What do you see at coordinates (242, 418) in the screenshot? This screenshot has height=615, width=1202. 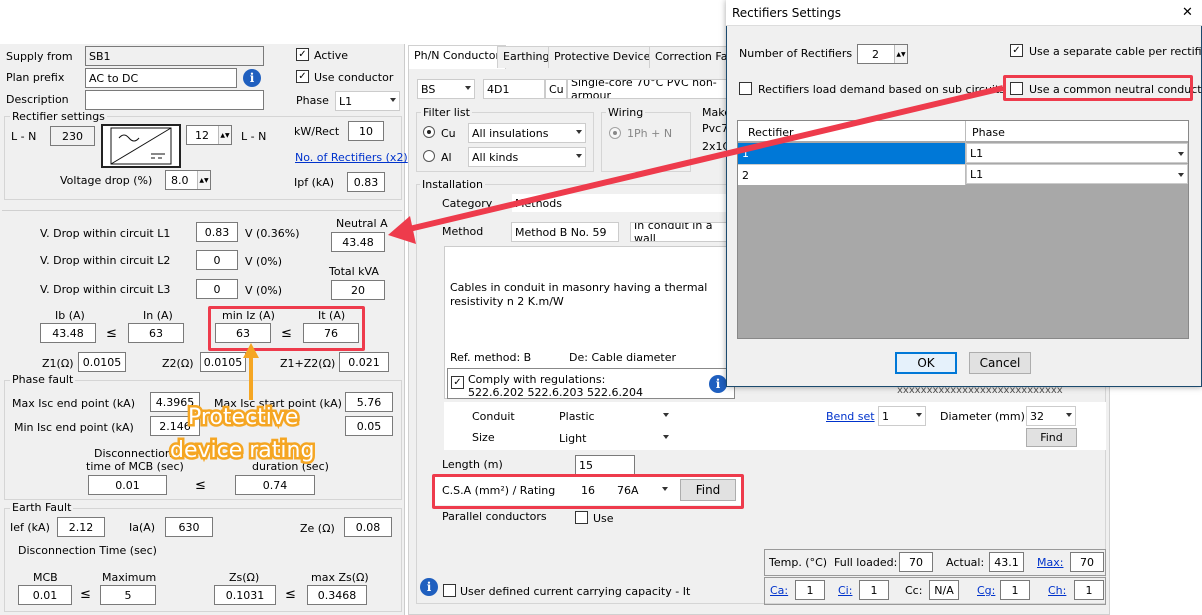 I see `annotation-text-1: Protective` at bounding box center [242, 418].